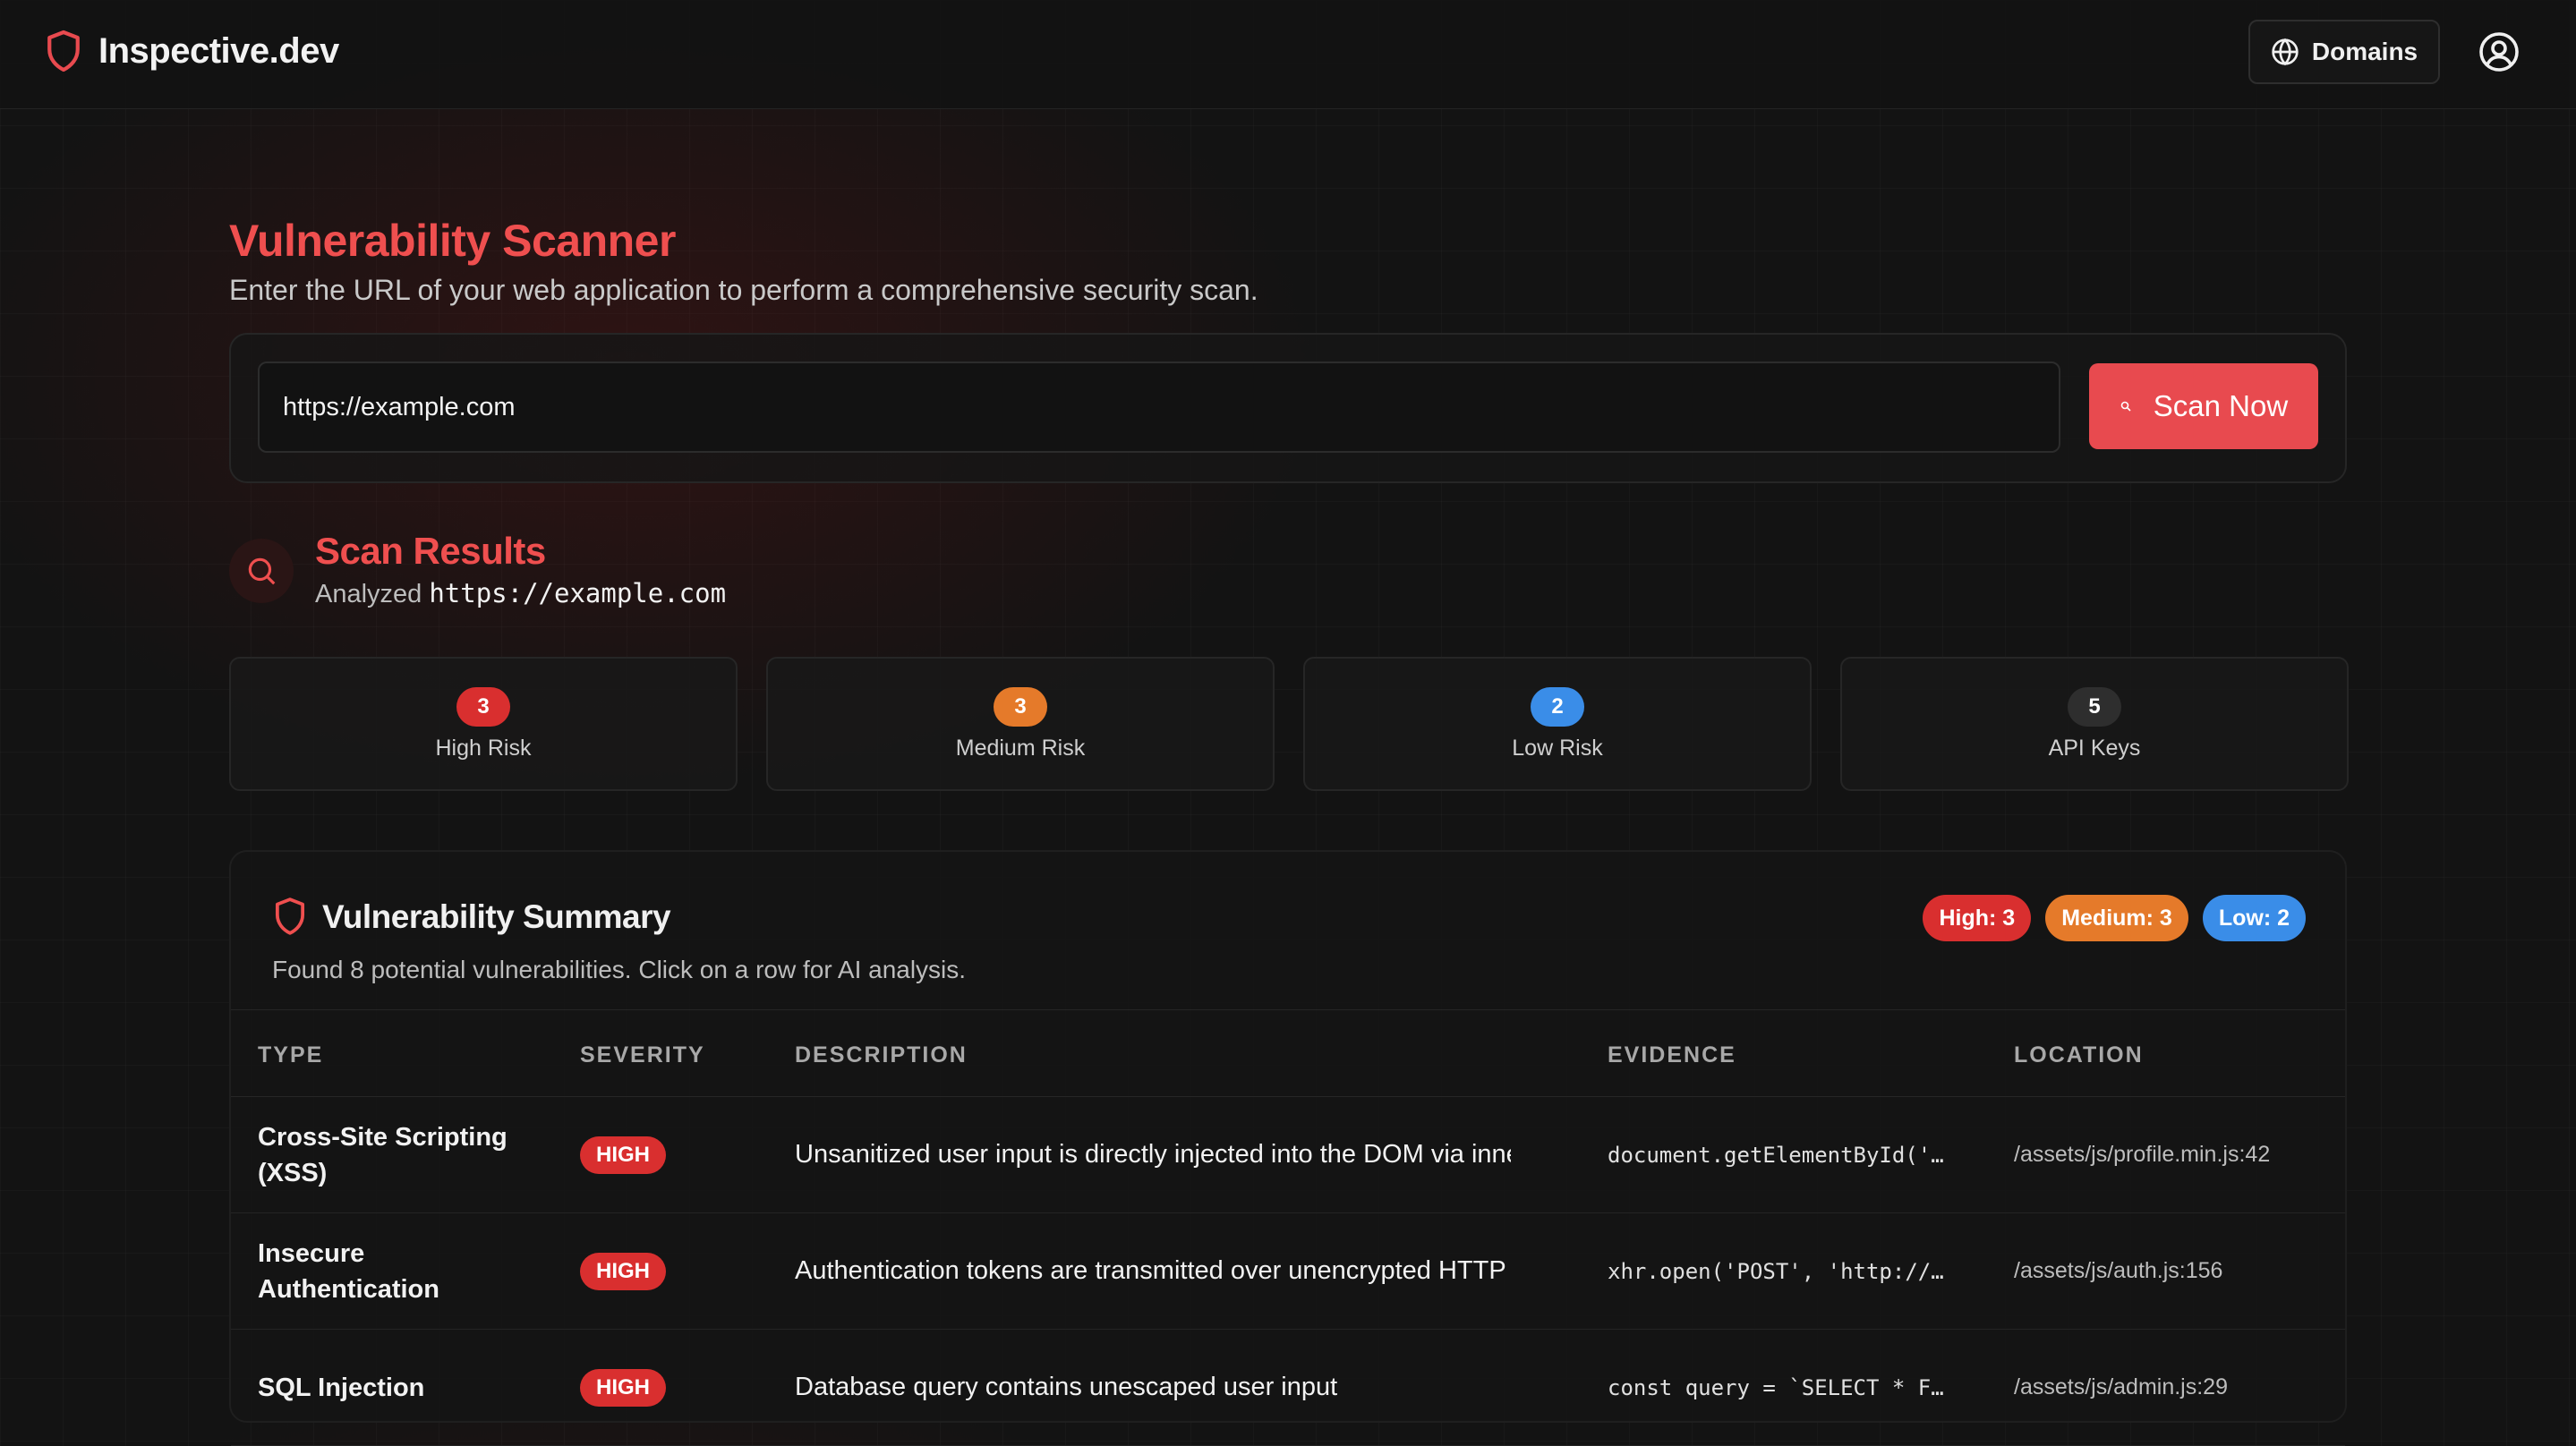  I want to click on user-account-button, so click(2499, 51).